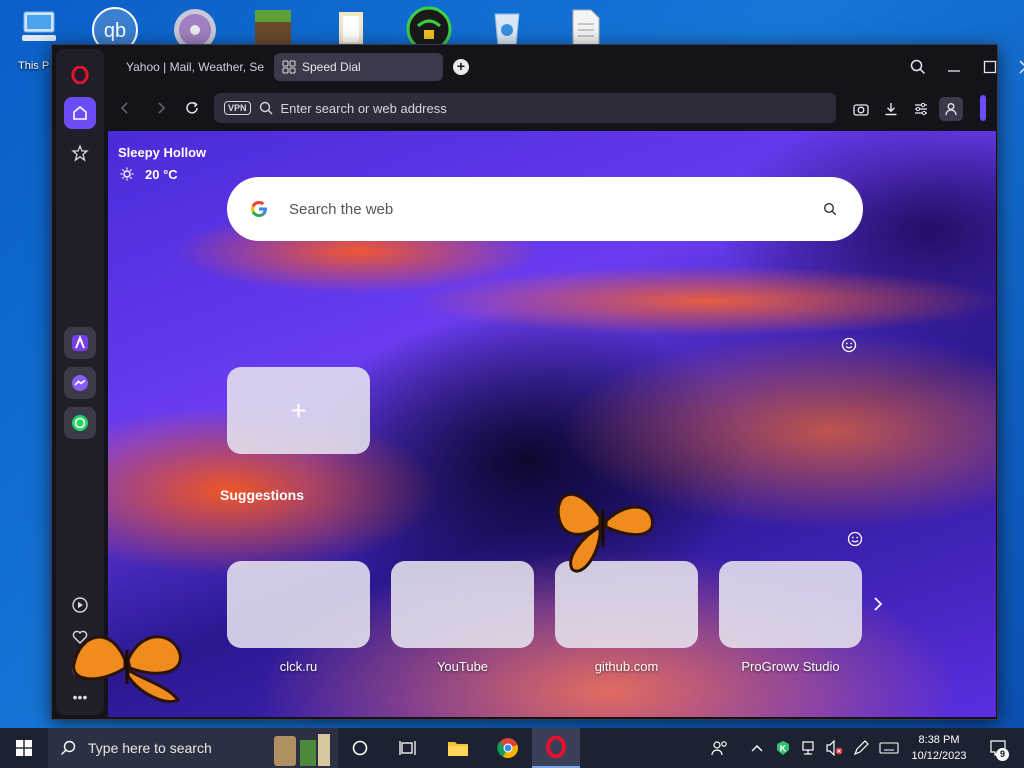  I want to click on tab-search-icon, so click(918, 67).